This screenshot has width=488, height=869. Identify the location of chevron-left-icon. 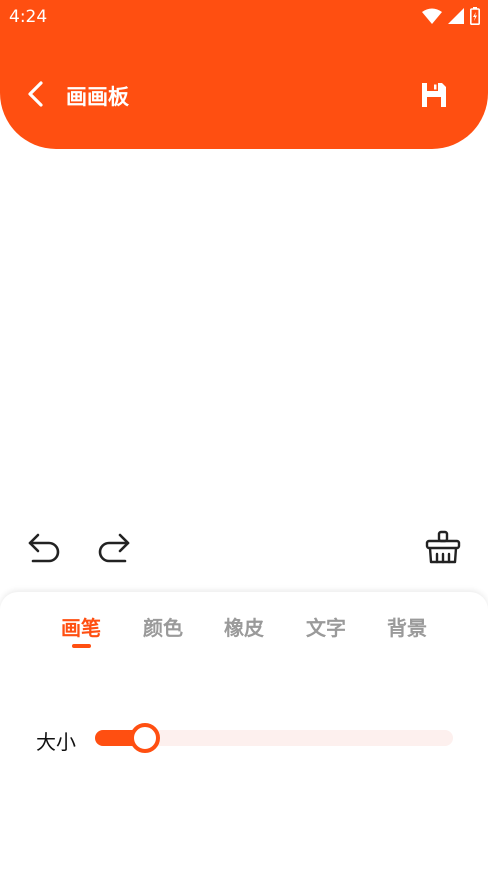
(35, 94).